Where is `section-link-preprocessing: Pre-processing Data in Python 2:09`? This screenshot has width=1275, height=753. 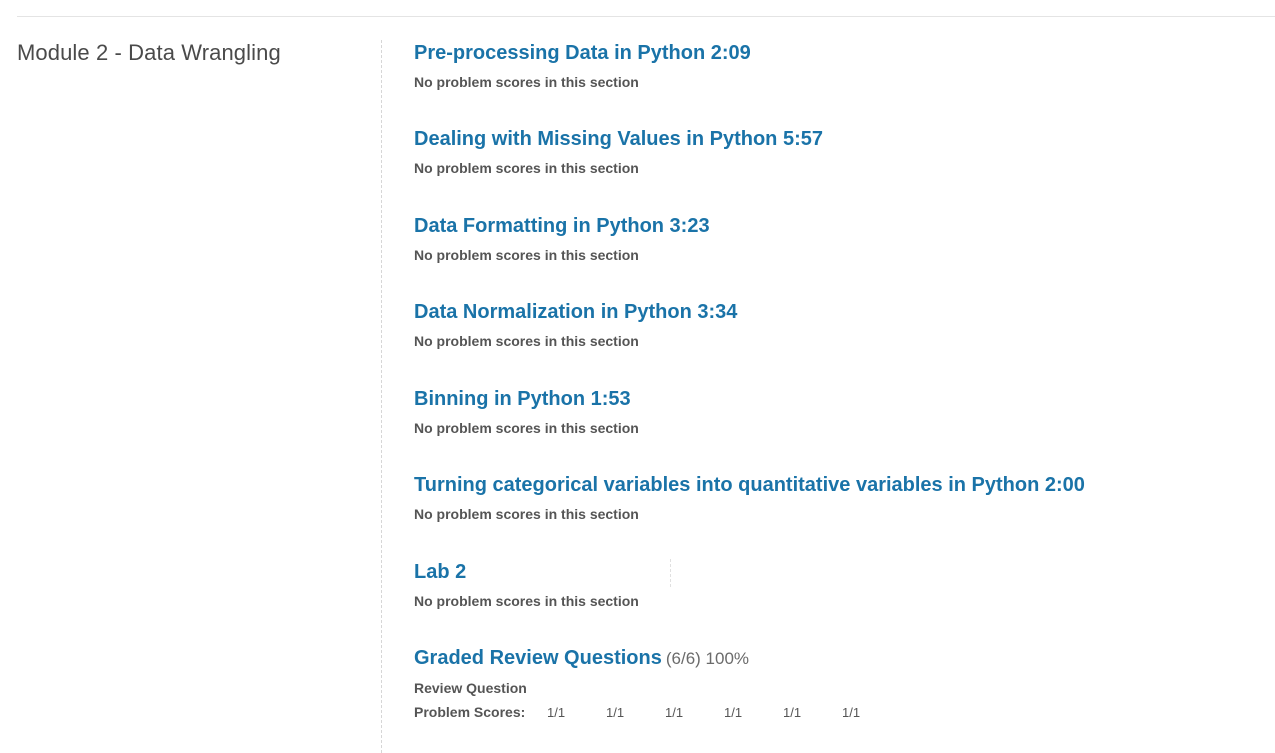
section-link-preprocessing: Pre-processing Data in Python 2:09 is located at coordinates (582, 53).